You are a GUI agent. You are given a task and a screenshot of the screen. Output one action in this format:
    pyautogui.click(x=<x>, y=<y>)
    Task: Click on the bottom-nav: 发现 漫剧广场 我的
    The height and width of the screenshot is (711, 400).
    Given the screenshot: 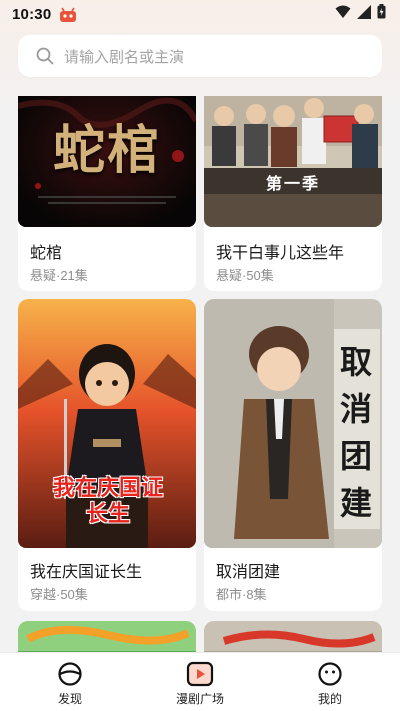 What is the action you would take?
    pyautogui.click(x=200, y=681)
    